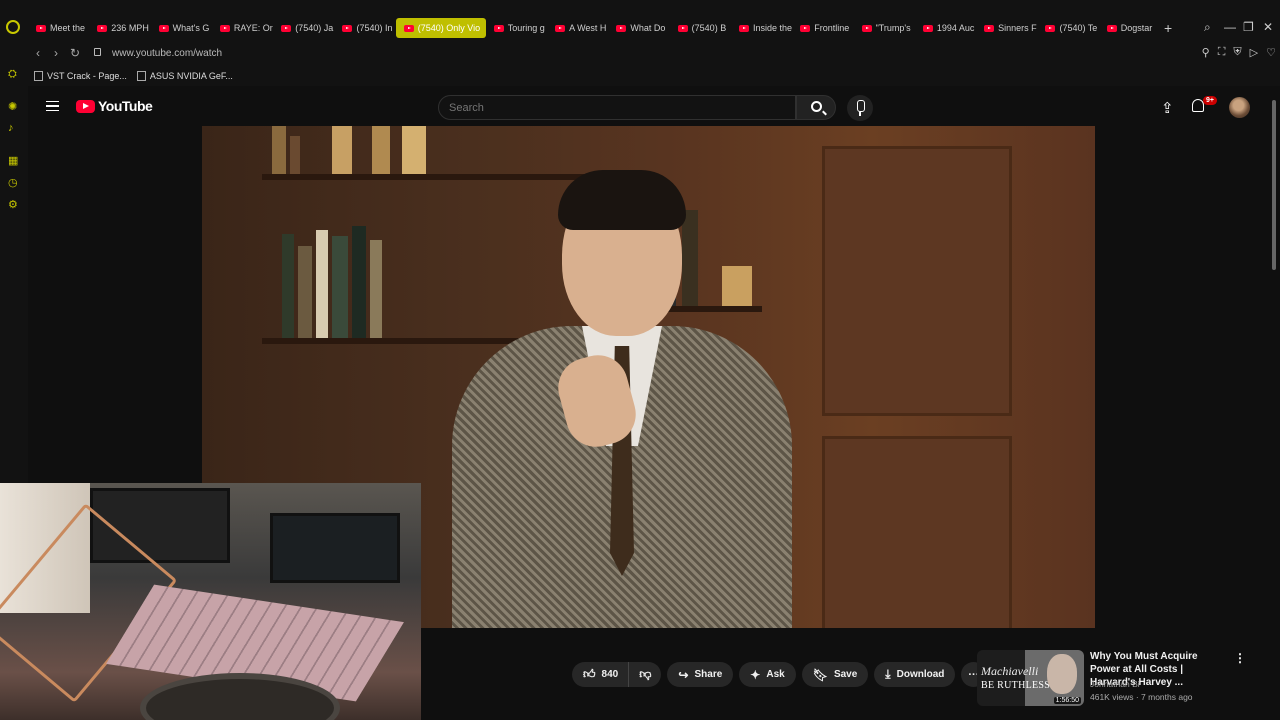 The height and width of the screenshot is (720, 1280). What do you see at coordinates (589, 674) in the screenshot?
I see `thumbs-up-icon: 👍︎` at bounding box center [589, 674].